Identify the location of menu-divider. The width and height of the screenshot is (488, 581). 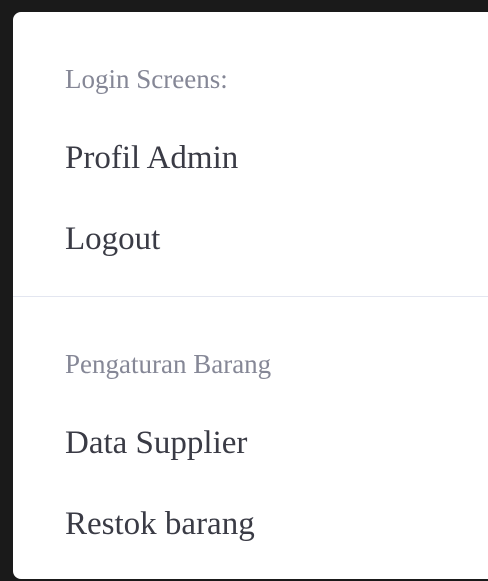
(250, 296).